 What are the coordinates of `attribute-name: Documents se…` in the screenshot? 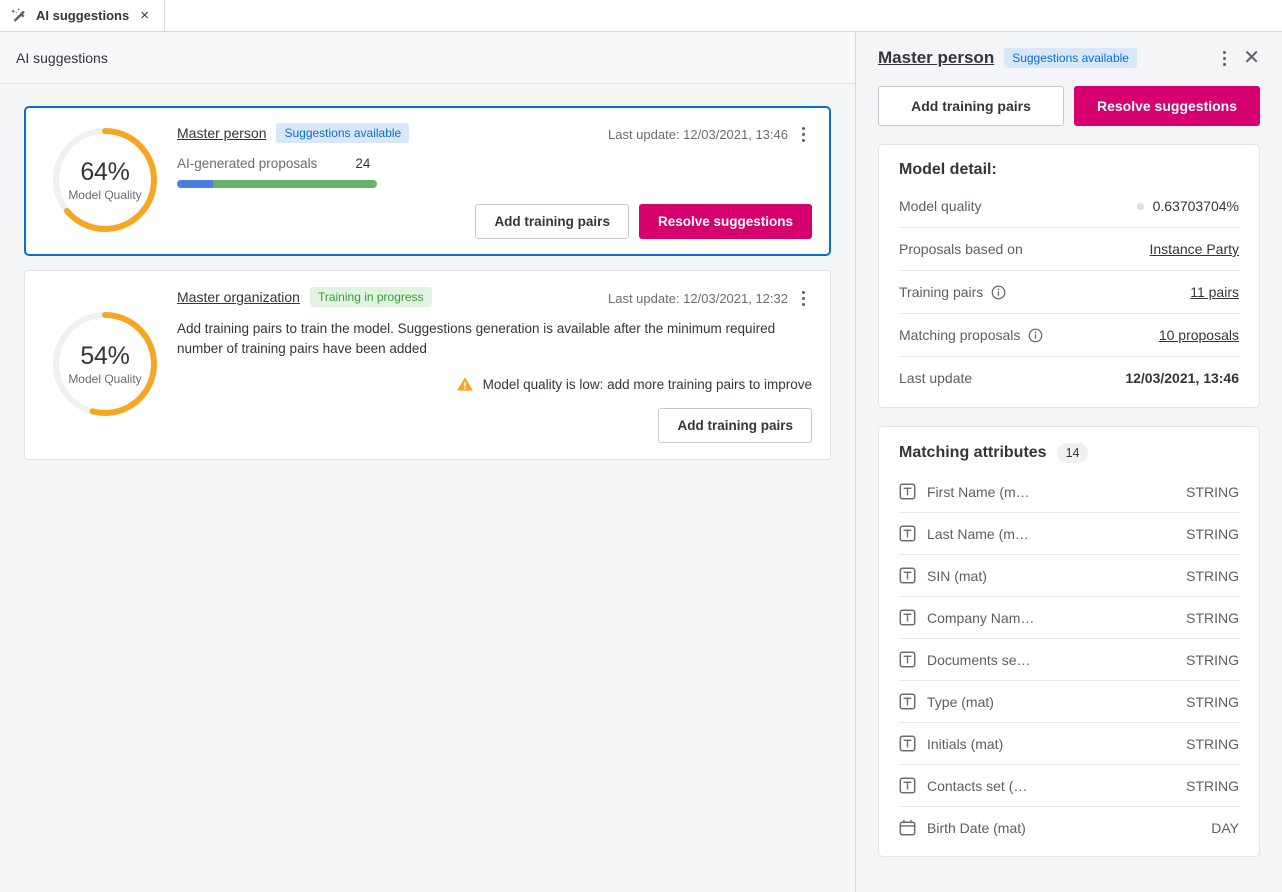 It's located at (979, 659).